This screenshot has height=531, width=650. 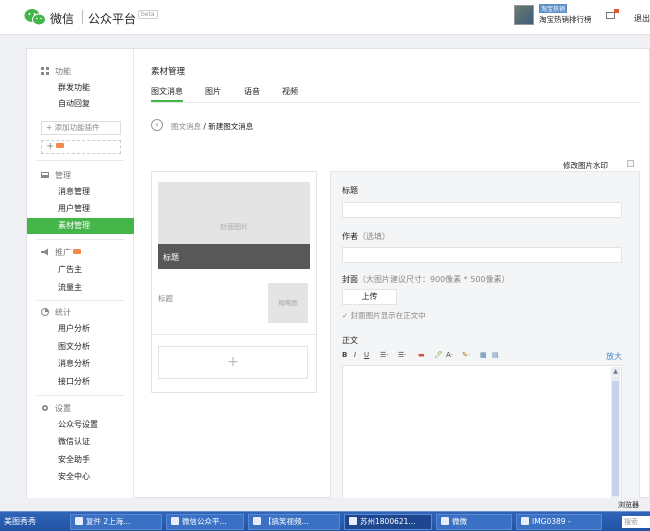 I want to click on sidebar-item-materials: 素材管理, so click(x=80, y=226).